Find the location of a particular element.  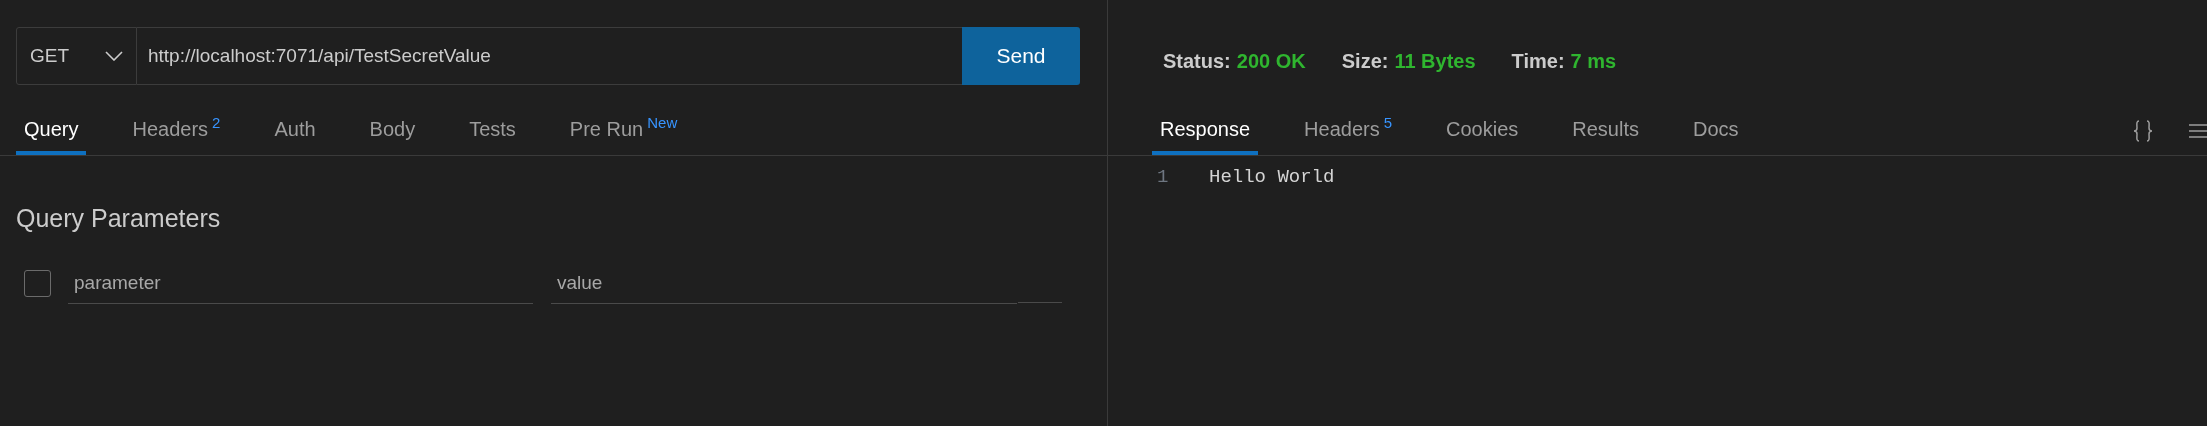

method-label: GET is located at coordinates (50, 55).